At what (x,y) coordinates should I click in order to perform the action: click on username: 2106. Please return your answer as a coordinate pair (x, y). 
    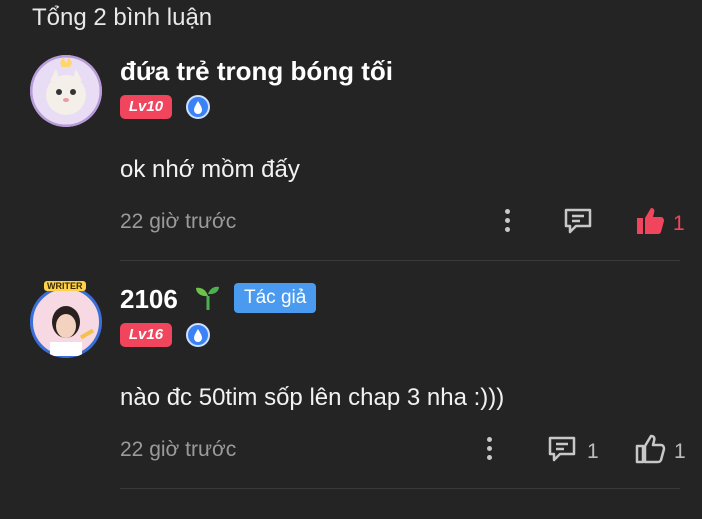
    Looking at the image, I should click on (149, 299).